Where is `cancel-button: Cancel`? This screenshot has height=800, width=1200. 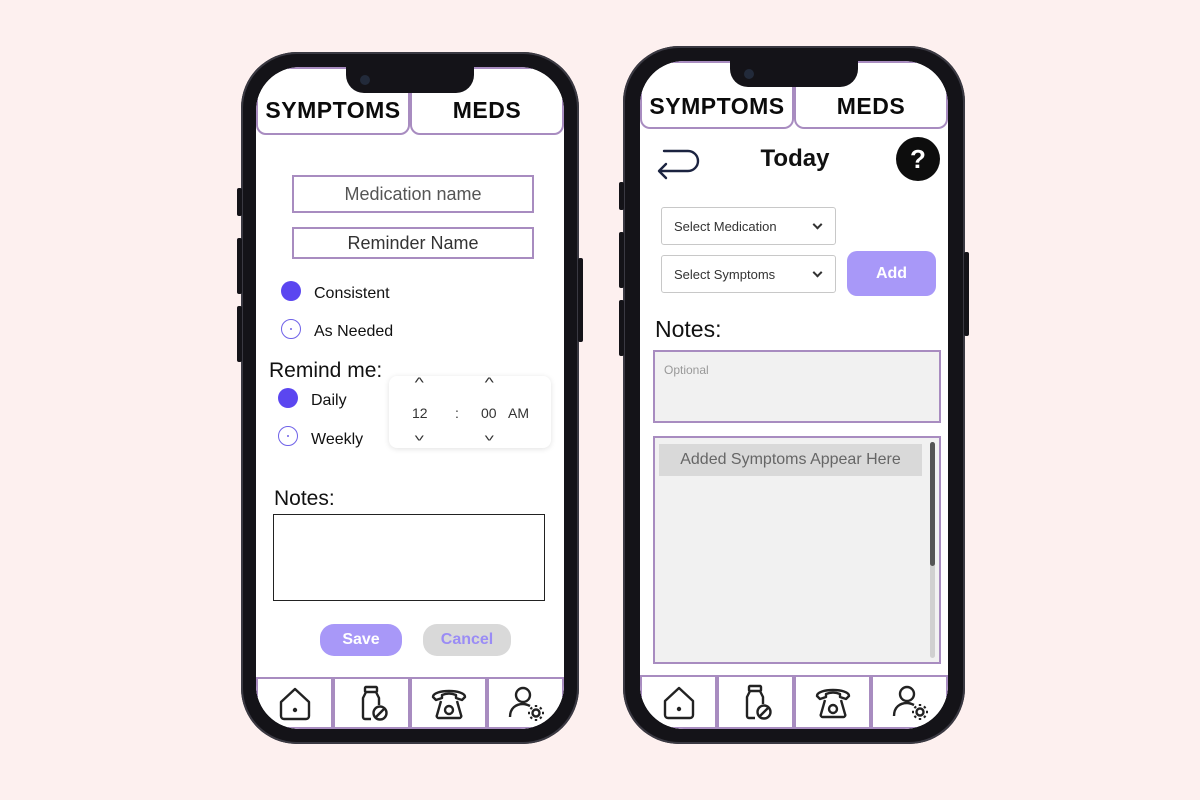
cancel-button: Cancel is located at coordinates (467, 640).